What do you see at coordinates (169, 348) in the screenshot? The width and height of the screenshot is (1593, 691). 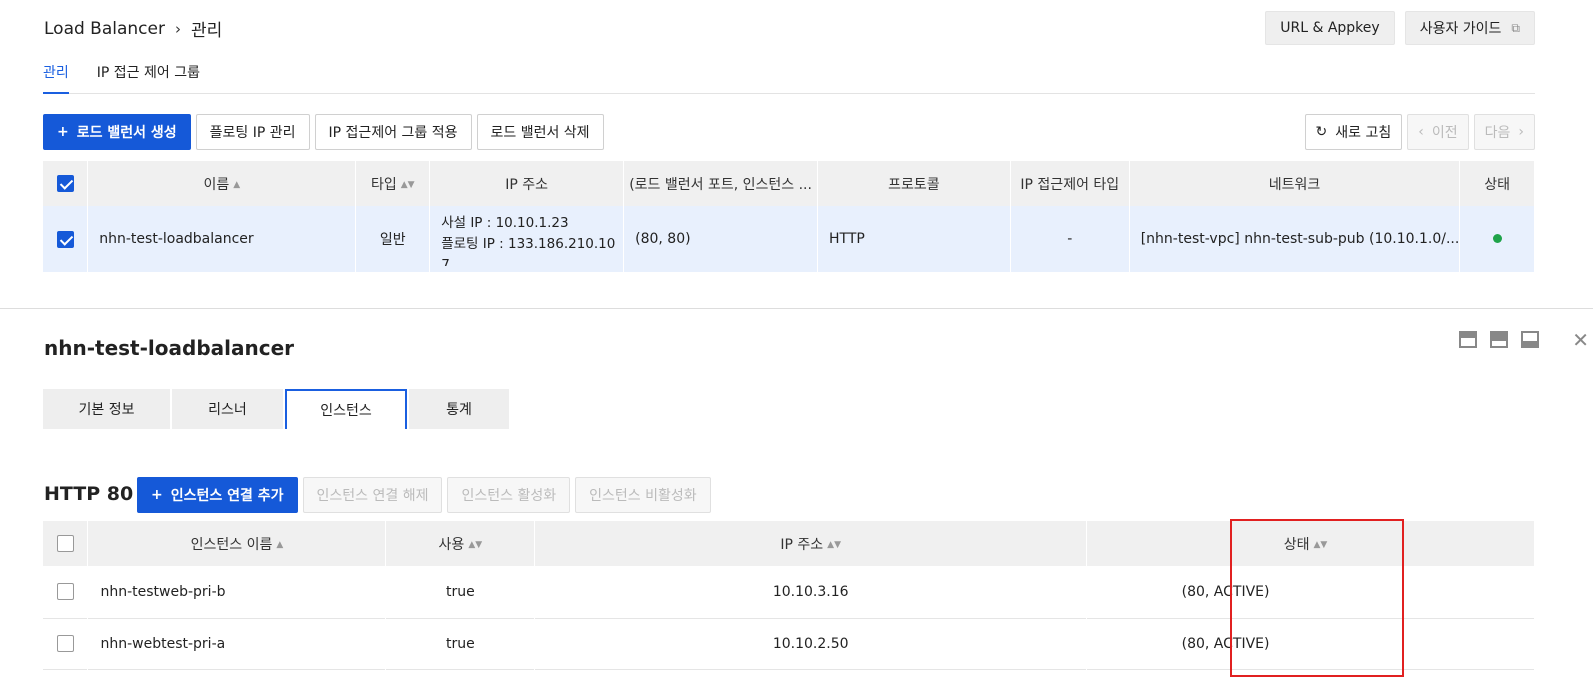 I see `detail-title: nhn-test-loadbalancer` at bounding box center [169, 348].